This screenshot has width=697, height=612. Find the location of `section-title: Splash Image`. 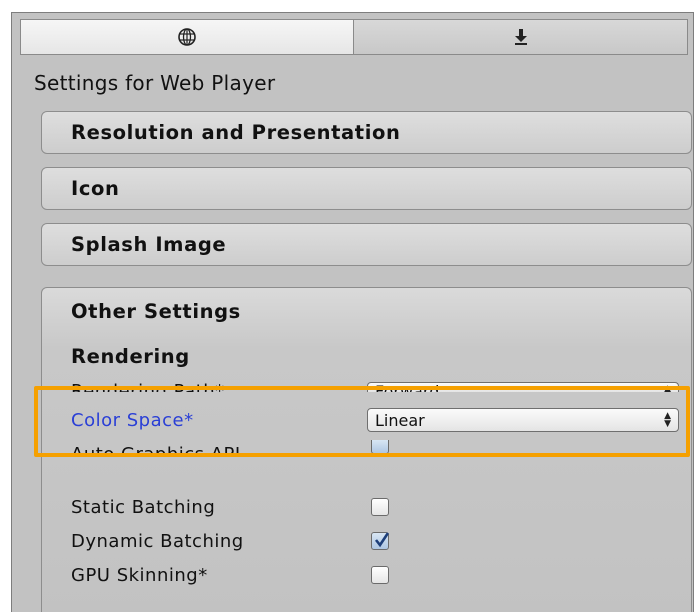

section-title: Splash Image is located at coordinates (149, 244).